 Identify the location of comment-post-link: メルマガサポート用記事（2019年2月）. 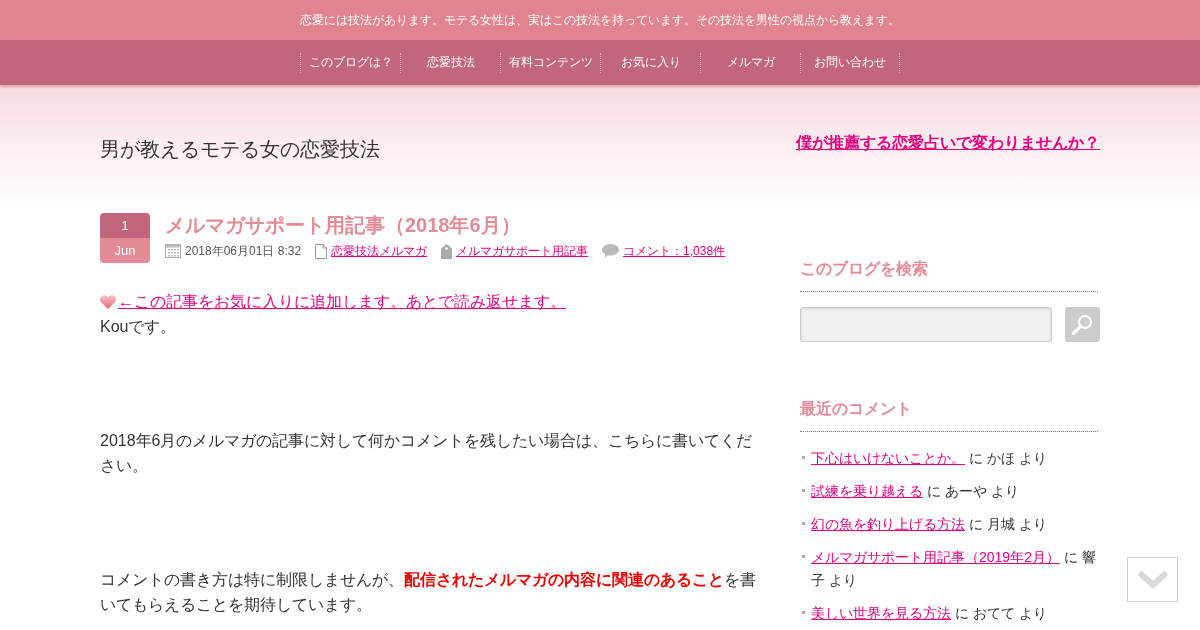
(935, 557).